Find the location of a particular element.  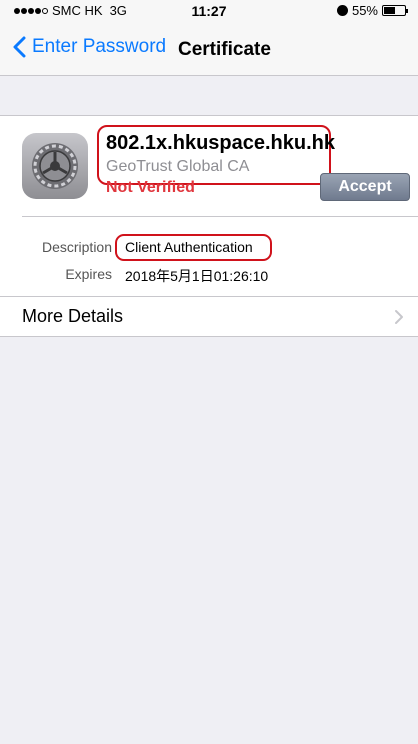

certificate-issuer: GeoTrust Global CA is located at coordinates (178, 166).